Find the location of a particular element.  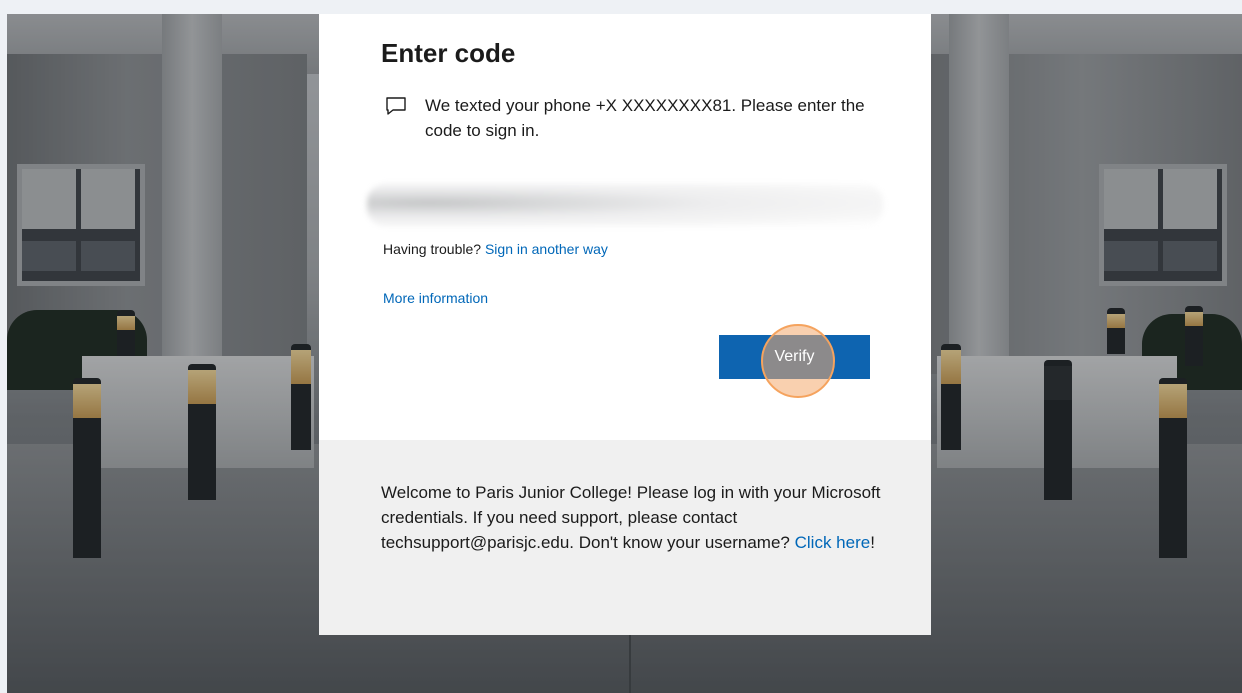

message-icon is located at coordinates (396, 106).